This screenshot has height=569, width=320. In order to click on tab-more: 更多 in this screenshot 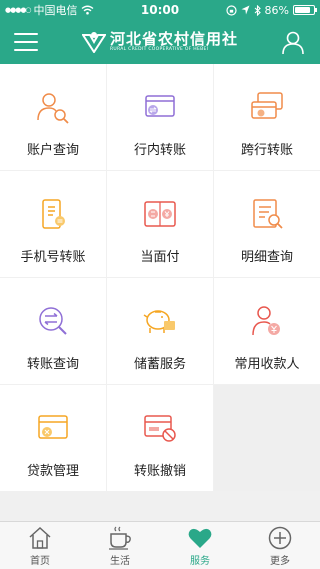, I will do `click(280, 545)`.